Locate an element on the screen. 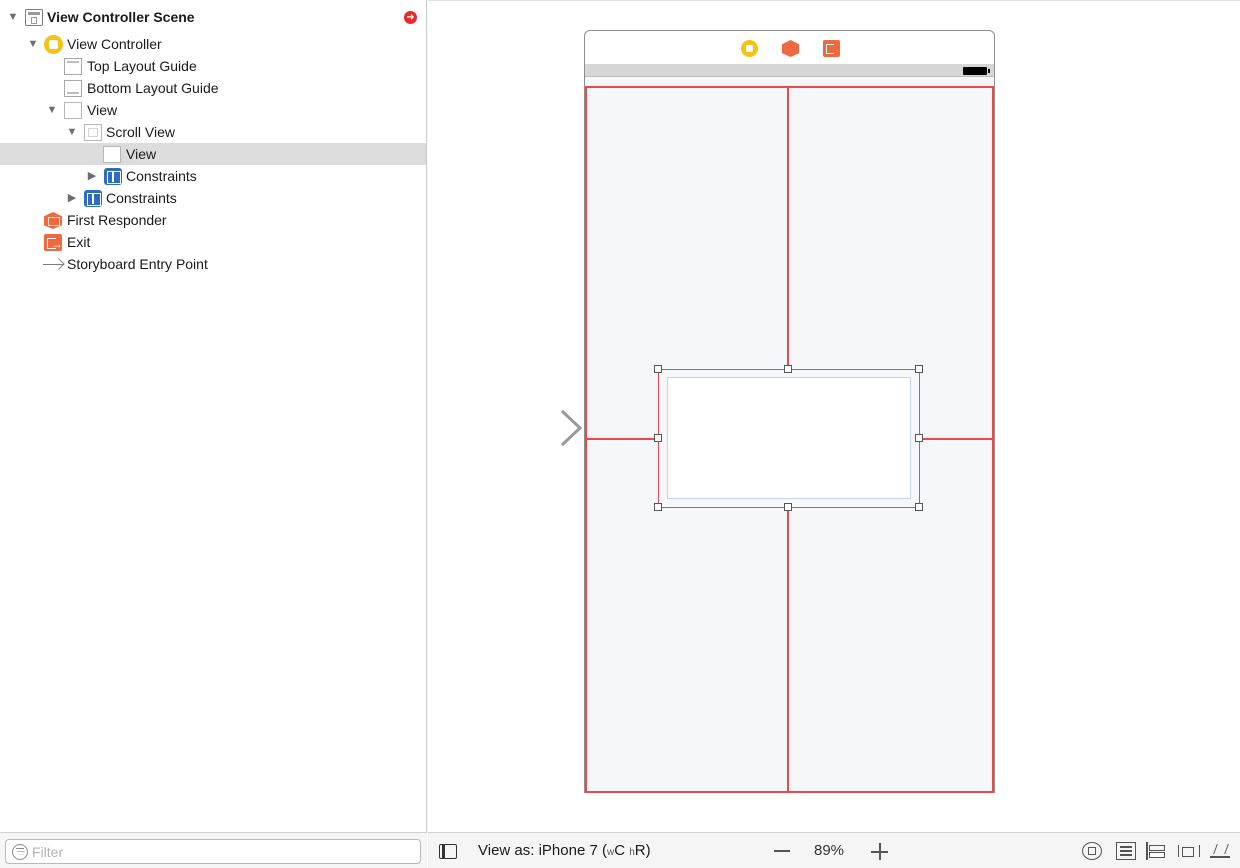 The height and width of the screenshot is (868, 1240). resize-handle-bottom-right is located at coordinates (919, 507).